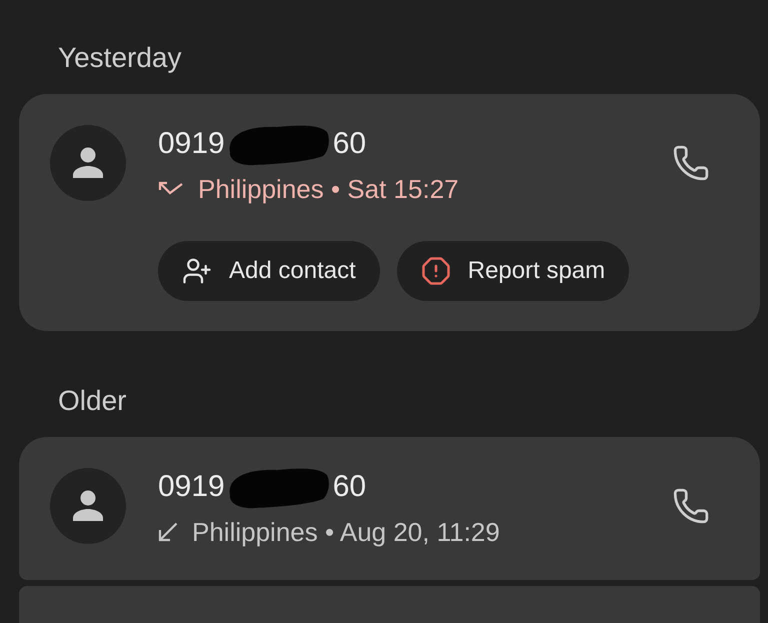 The image size is (768, 623). I want to click on section-heading: Older, so click(92, 401).